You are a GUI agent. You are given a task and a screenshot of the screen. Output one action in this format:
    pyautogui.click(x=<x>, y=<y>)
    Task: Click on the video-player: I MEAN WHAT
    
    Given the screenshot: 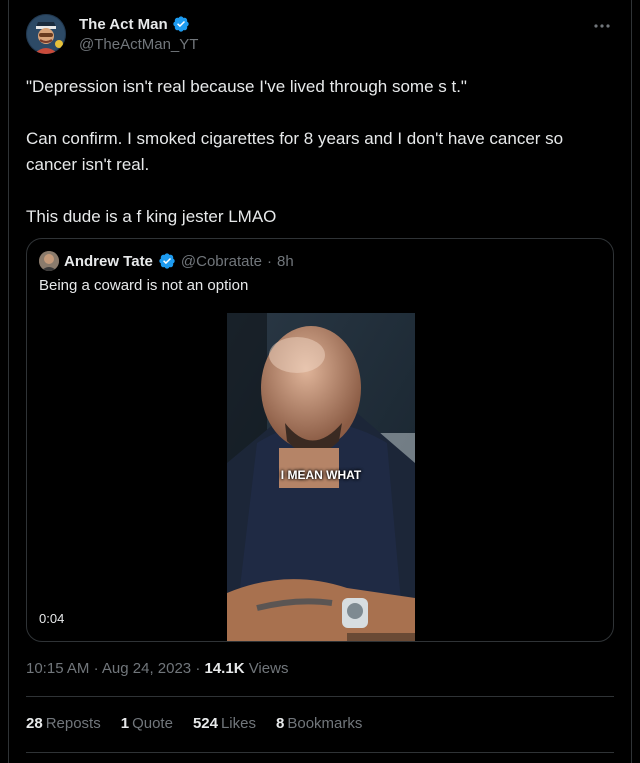 What is the action you would take?
    pyautogui.click(x=321, y=477)
    